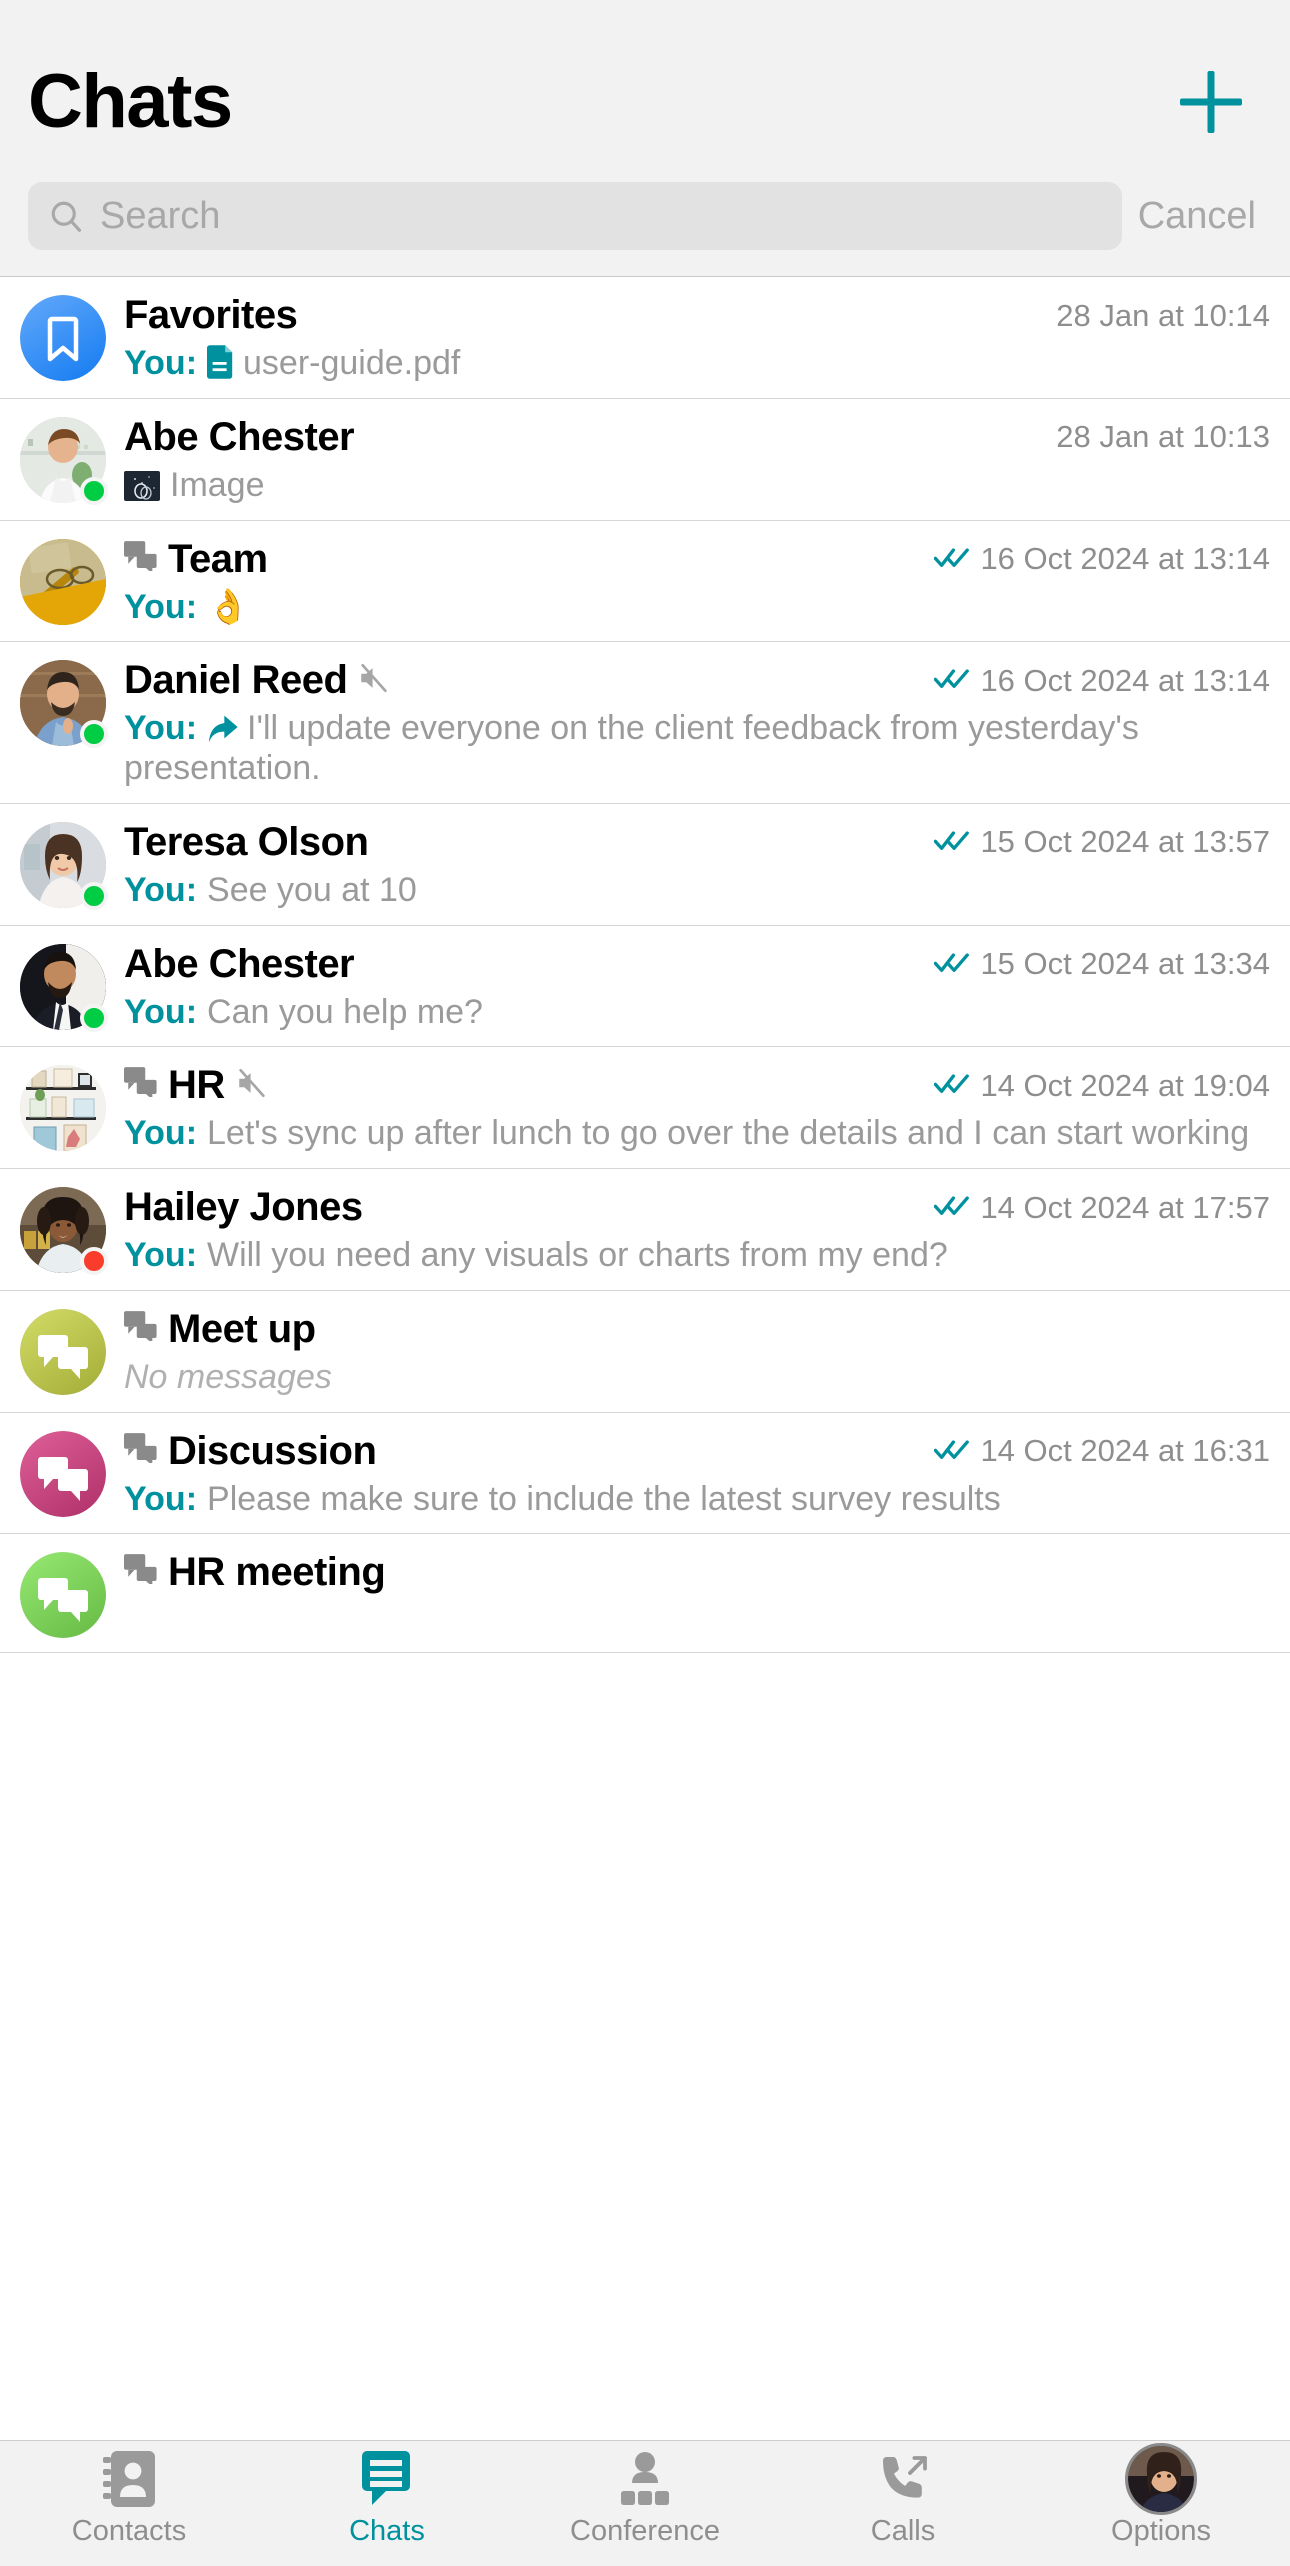  Describe the element at coordinates (697, 964) in the screenshot. I see `chat-row-header: Abe Chester 15 Oct 2024 at 13:34` at that location.